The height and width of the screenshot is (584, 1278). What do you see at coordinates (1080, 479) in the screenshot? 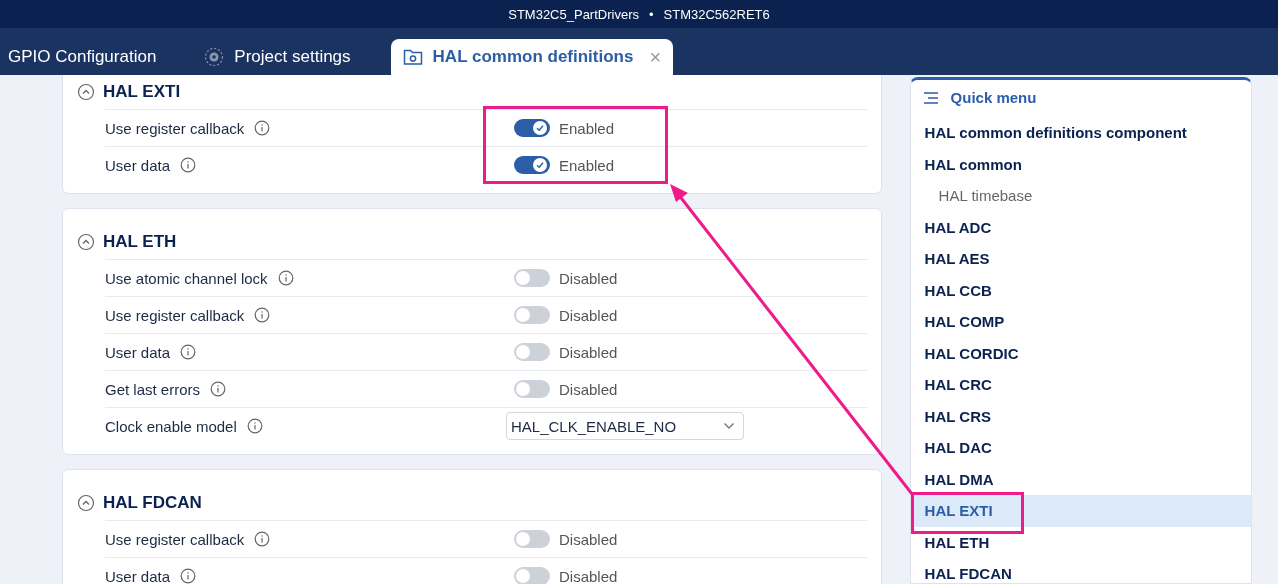
I see `quick-menu-item: HAL DMA` at bounding box center [1080, 479].